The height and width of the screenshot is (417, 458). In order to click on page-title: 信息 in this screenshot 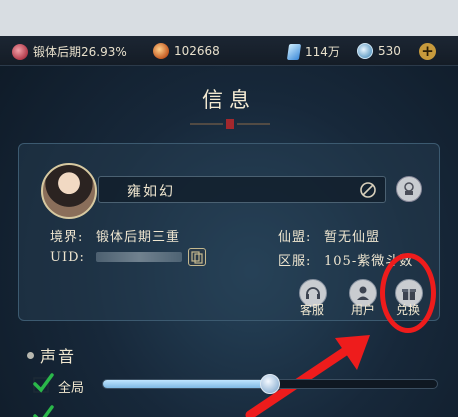, I will do `click(229, 100)`.